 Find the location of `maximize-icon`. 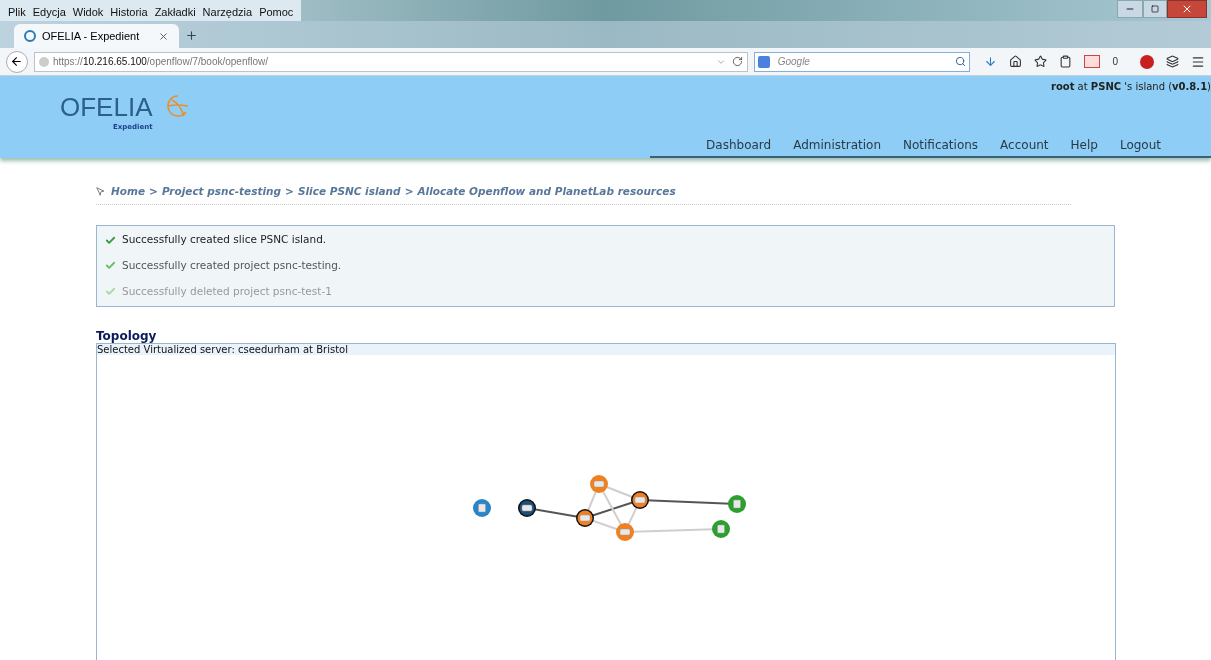

maximize-icon is located at coordinates (1155, 9).